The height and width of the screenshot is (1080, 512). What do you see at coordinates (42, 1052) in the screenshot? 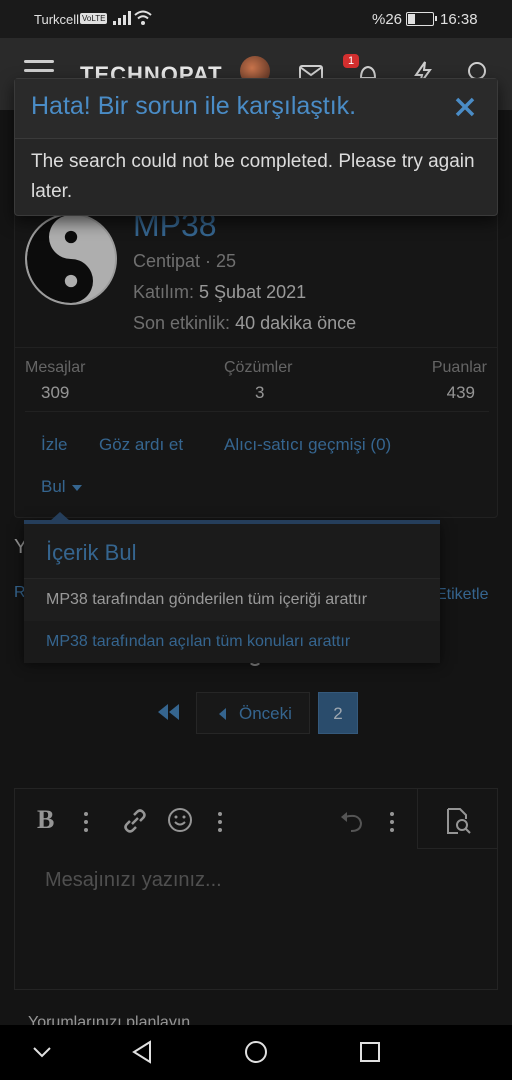
I see `chevron-down-icon` at bounding box center [42, 1052].